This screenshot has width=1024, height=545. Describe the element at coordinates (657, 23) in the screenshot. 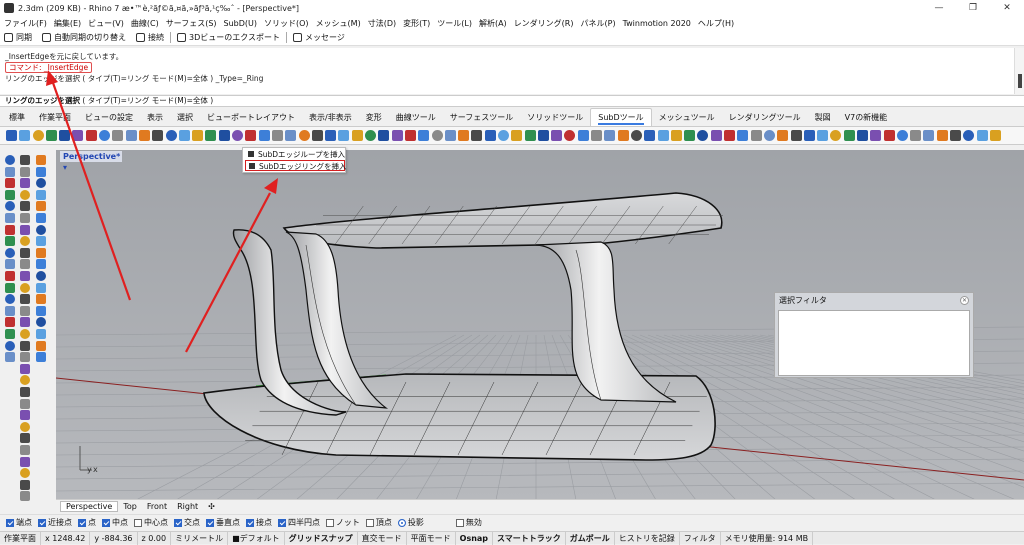

I see `menu-twinmotion: Twinmotion 2020` at that location.